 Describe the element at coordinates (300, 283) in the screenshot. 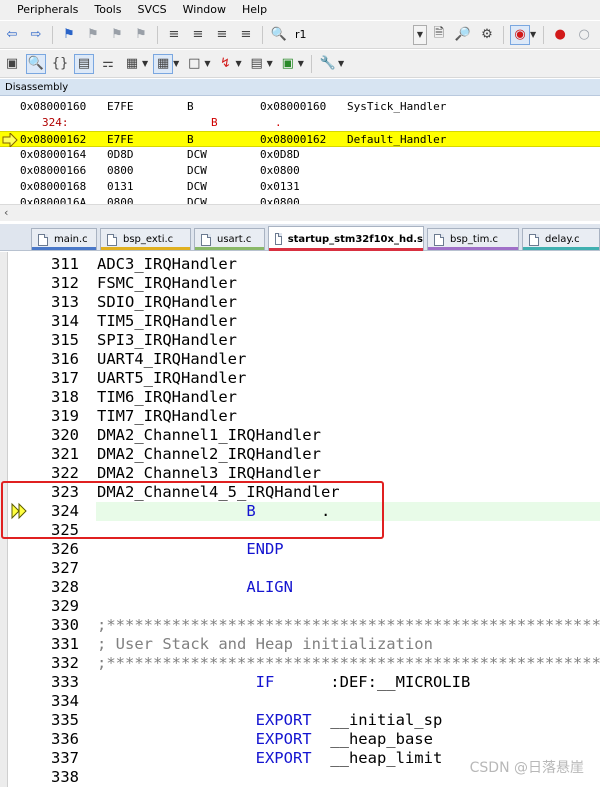

I see `code-line: 312 FSMC_IRQHandler` at that location.